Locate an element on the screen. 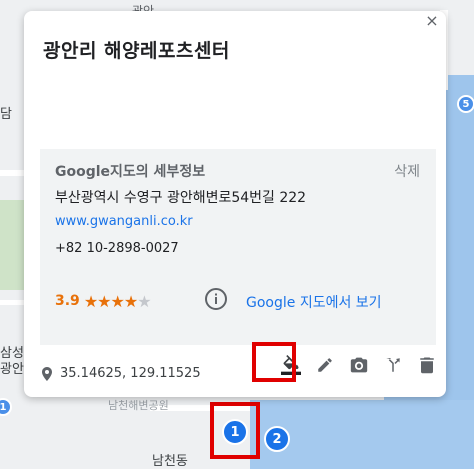 This screenshot has height=469, width=474. coordinates-text: 35.14625, 129.11525 is located at coordinates (130, 373).